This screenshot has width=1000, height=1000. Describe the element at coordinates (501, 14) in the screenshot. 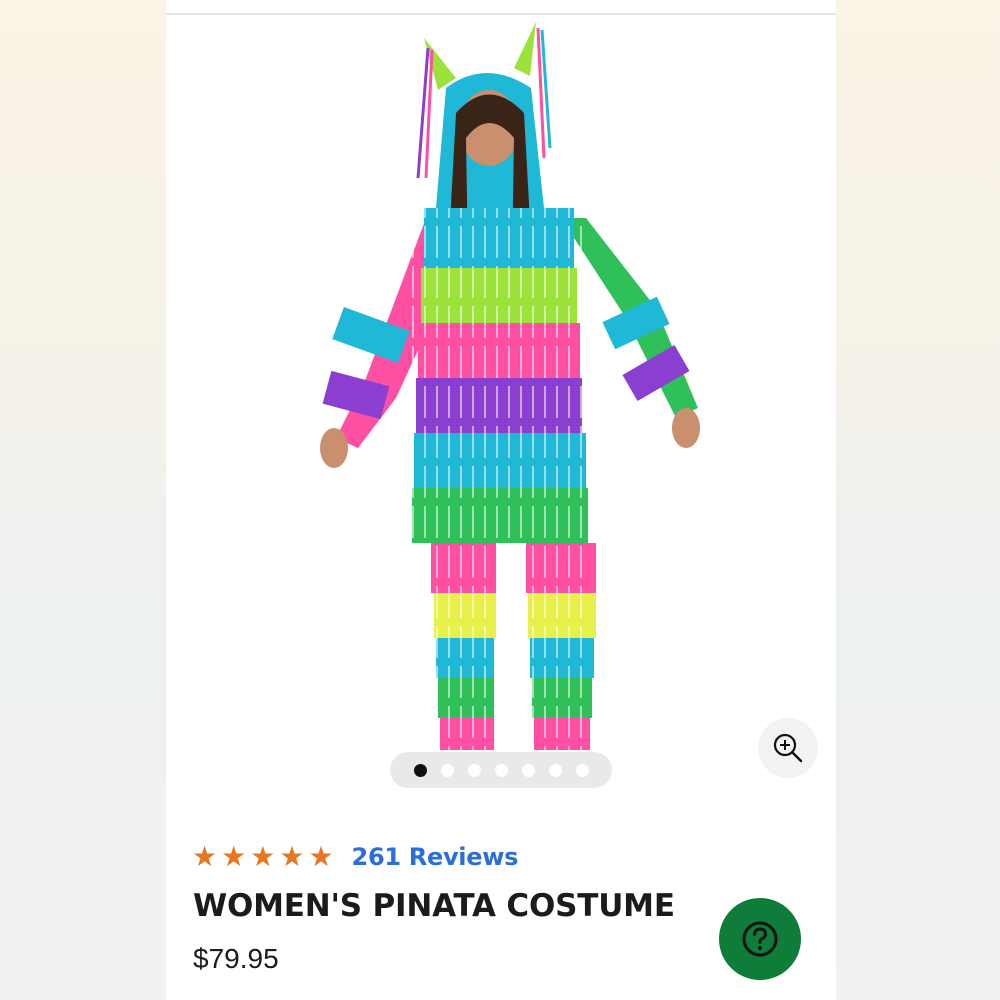

I see `header-divider` at that location.